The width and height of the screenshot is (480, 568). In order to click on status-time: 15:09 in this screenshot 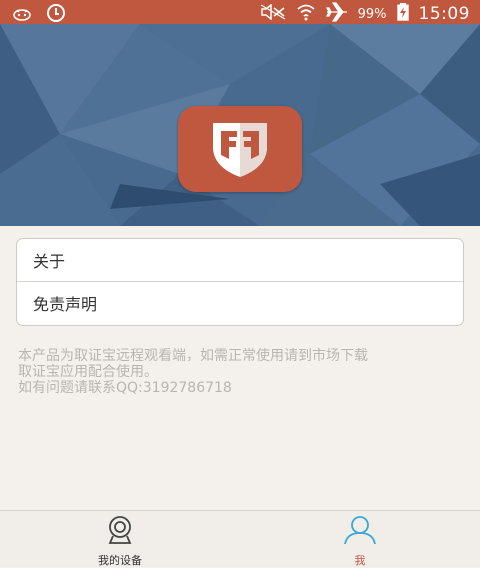, I will do `click(444, 14)`.